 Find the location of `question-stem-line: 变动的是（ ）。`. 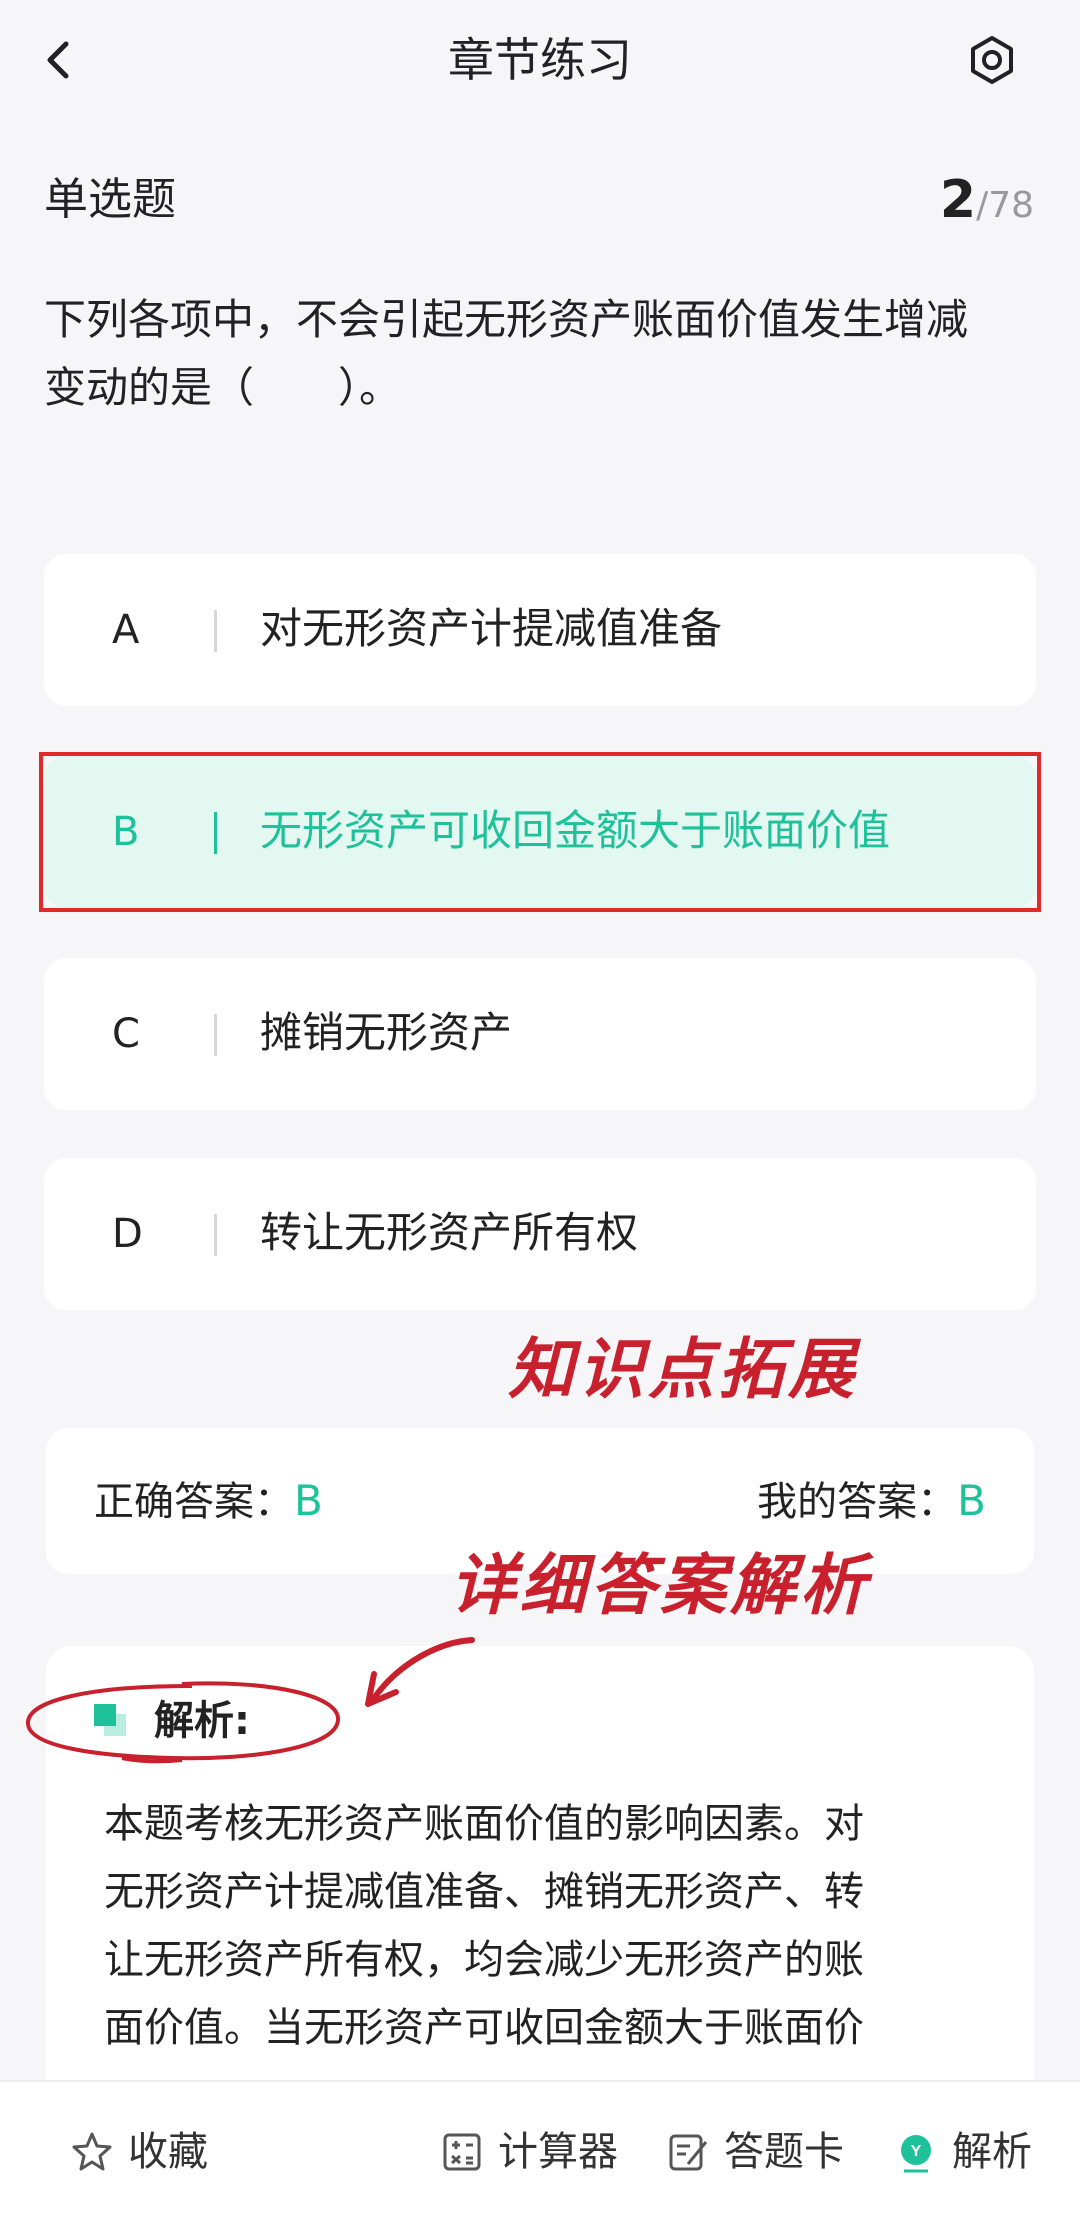

question-stem-line: 变动的是（ ）。 is located at coordinates (223, 387).